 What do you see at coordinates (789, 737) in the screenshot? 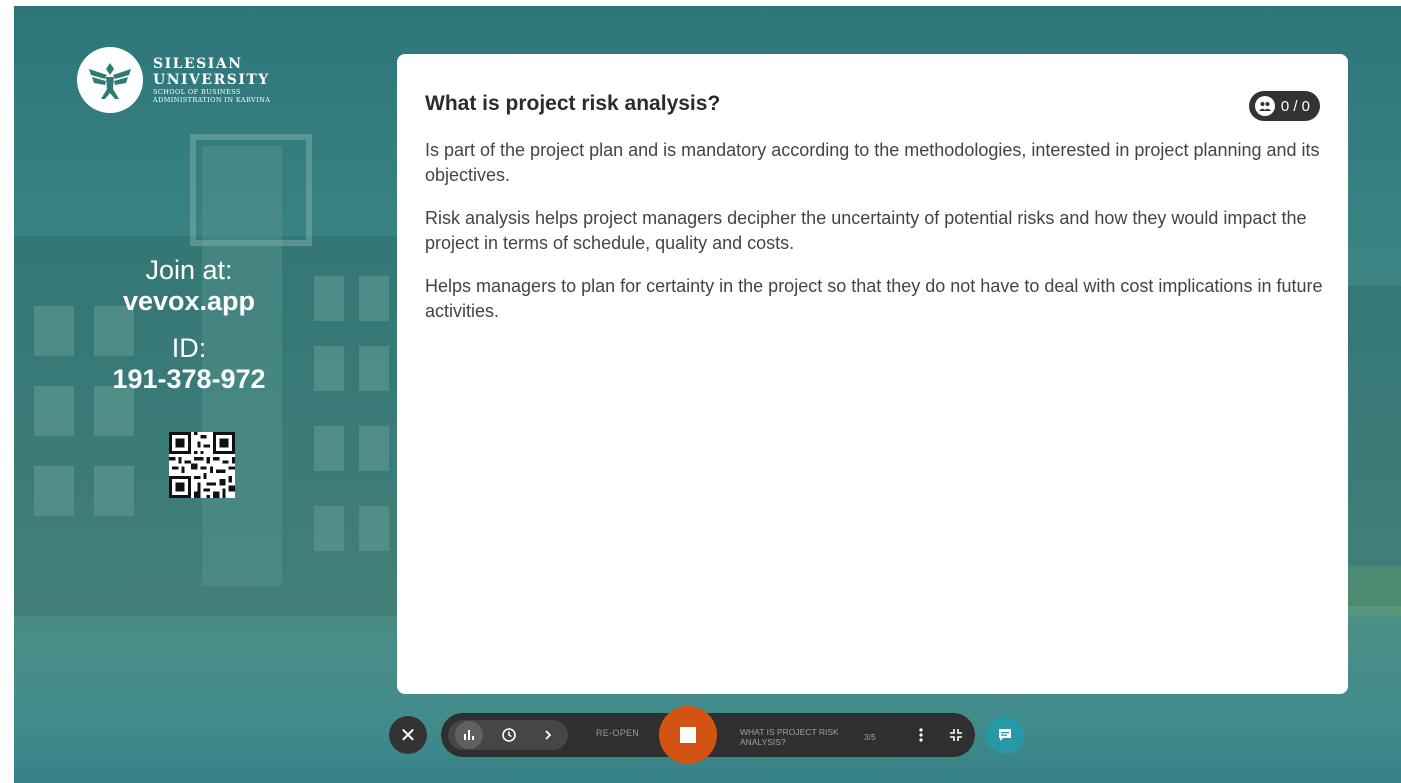
I see `current-question-name: WHAT IS PROJECT RISK ANALYSIS?` at bounding box center [789, 737].